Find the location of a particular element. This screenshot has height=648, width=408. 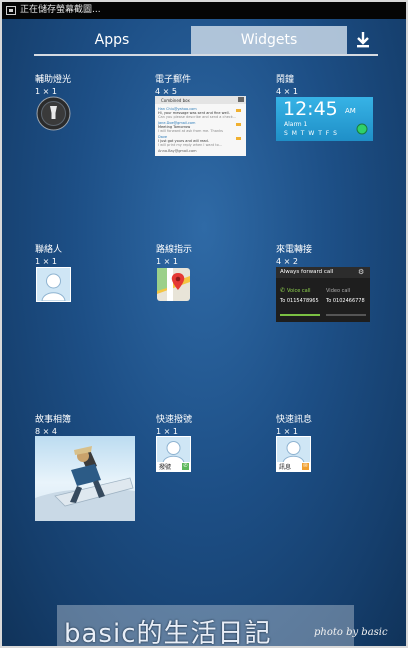

tab-underline is located at coordinates (206, 55).